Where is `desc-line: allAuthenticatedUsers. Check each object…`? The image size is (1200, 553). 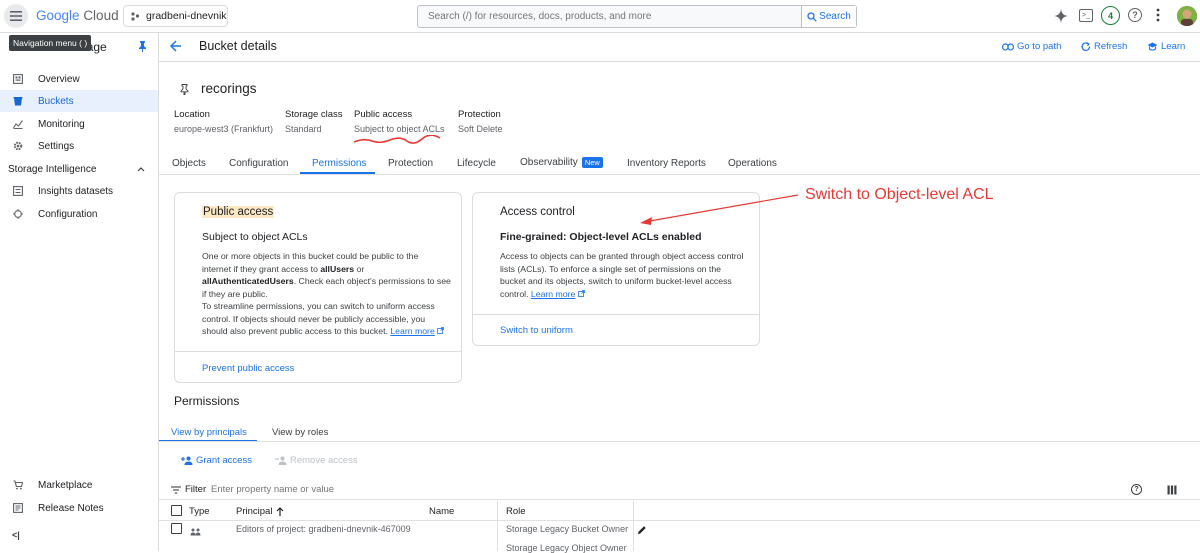 desc-line: allAuthenticatedUsers. Check each object… is located at coordinates (326, 281).